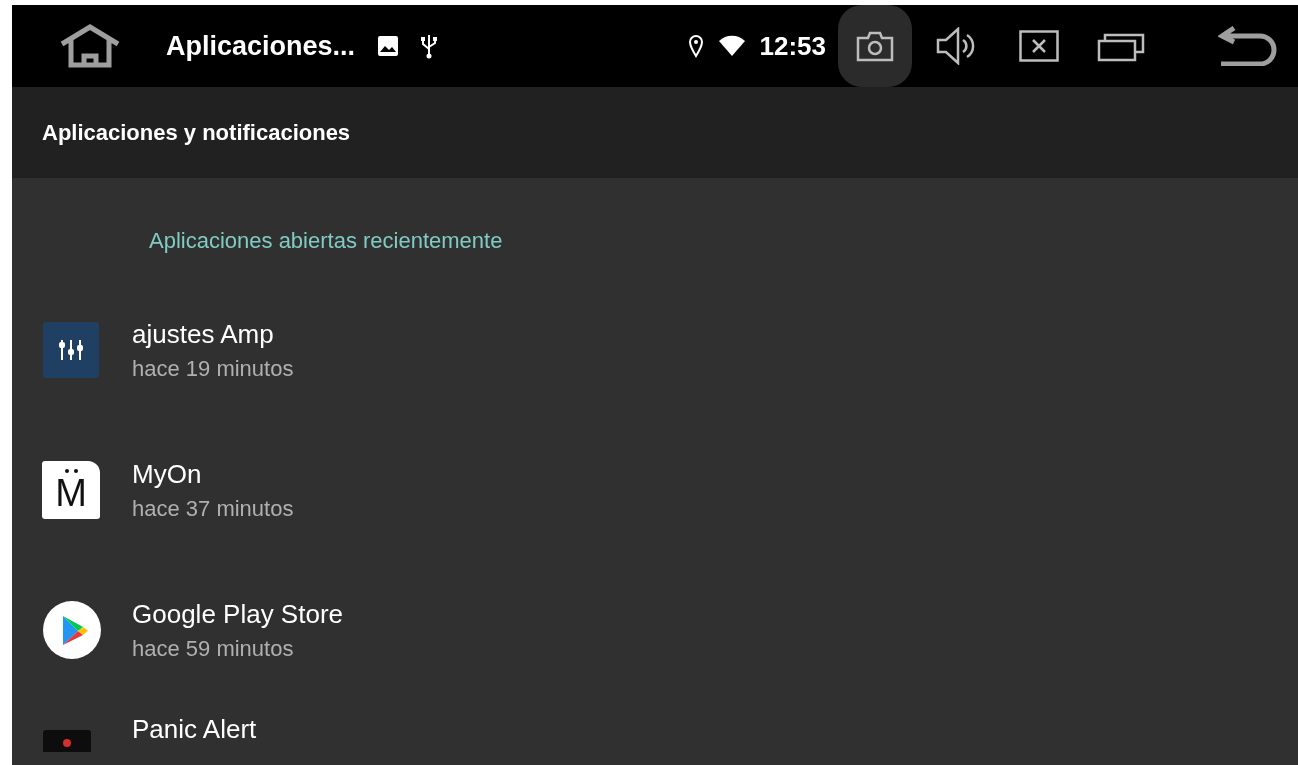 The image size is (1298, 765). What do you see at coordinates (695, 46) in the screenshot?
I see `location-pin-icon` at bounding box center [695, 46].